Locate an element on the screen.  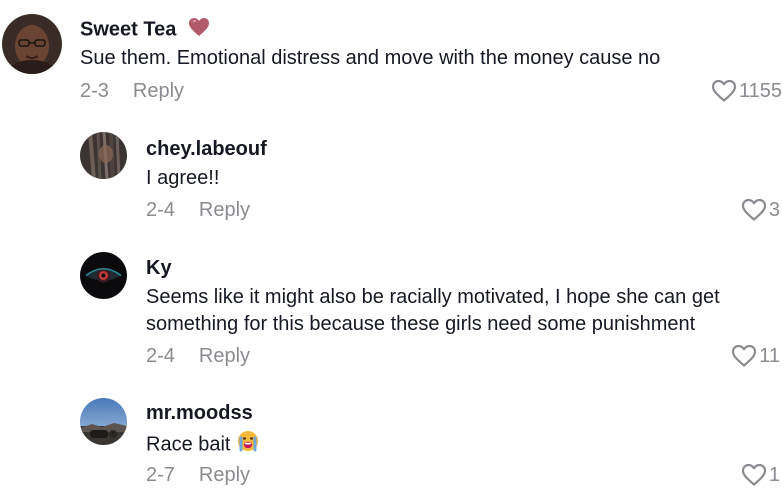
heart-emoji-icon is located at coordinates (199, 30).